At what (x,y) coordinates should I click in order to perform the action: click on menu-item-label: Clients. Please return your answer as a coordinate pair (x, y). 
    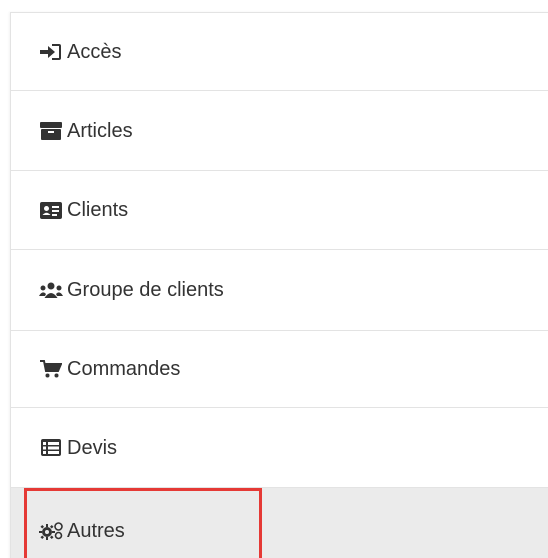
    Looking at the image, I should click on (98, 210).